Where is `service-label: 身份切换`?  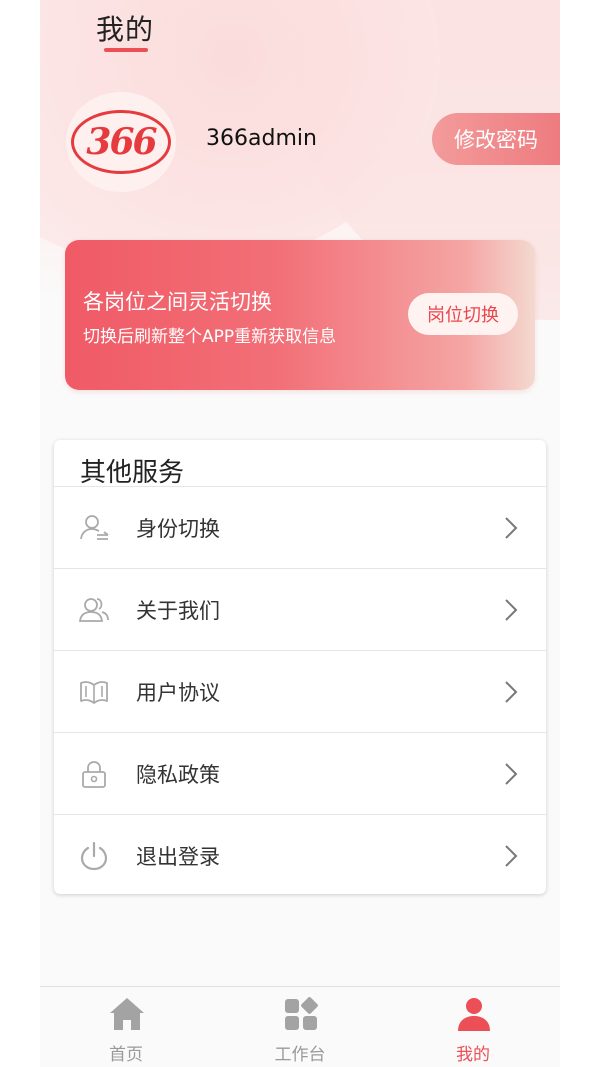
service-label: 身份切换 is located at coordinates (178, 528).